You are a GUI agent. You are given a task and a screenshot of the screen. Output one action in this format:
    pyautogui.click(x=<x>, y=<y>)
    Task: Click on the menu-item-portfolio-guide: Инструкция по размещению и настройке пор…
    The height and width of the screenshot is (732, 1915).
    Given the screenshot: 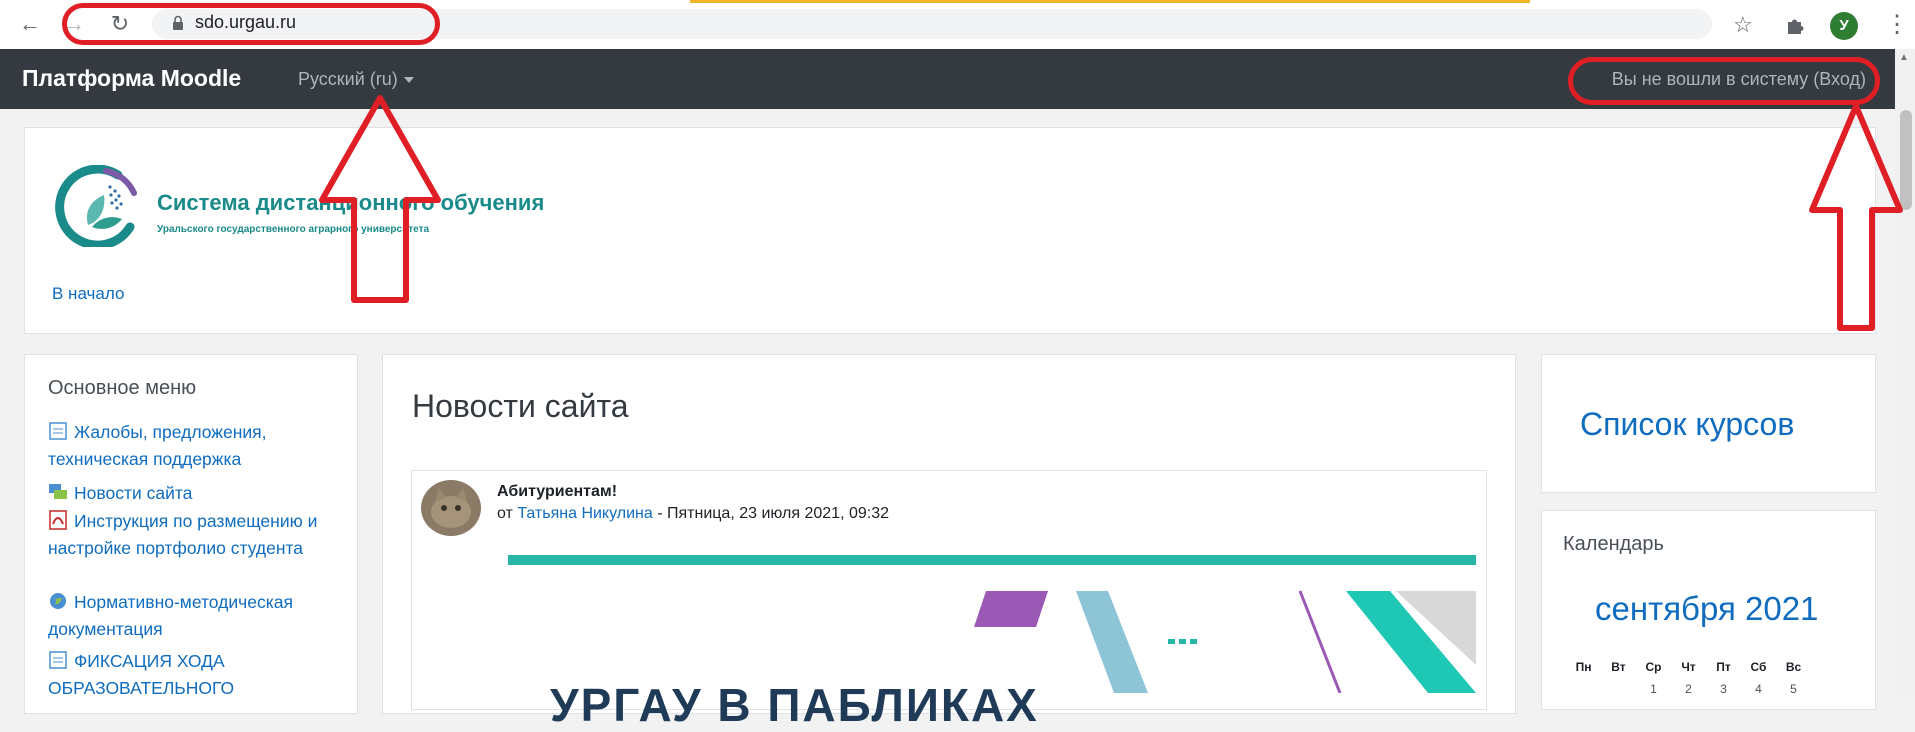 What is the action you would take?
    pyautogui.click(x=198, y=535)
    